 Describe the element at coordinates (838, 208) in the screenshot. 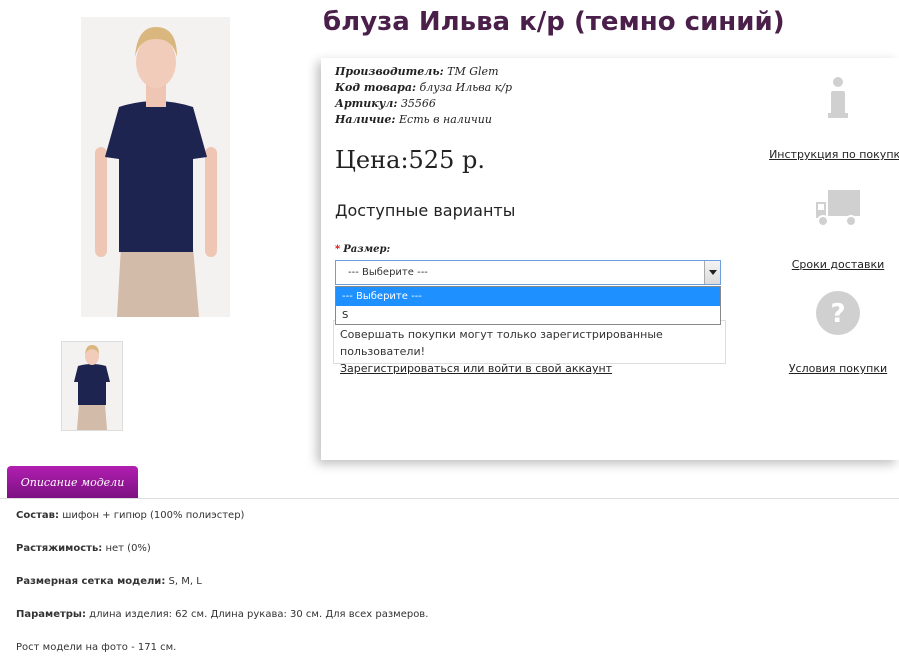

I see `truck-icon` at that location.